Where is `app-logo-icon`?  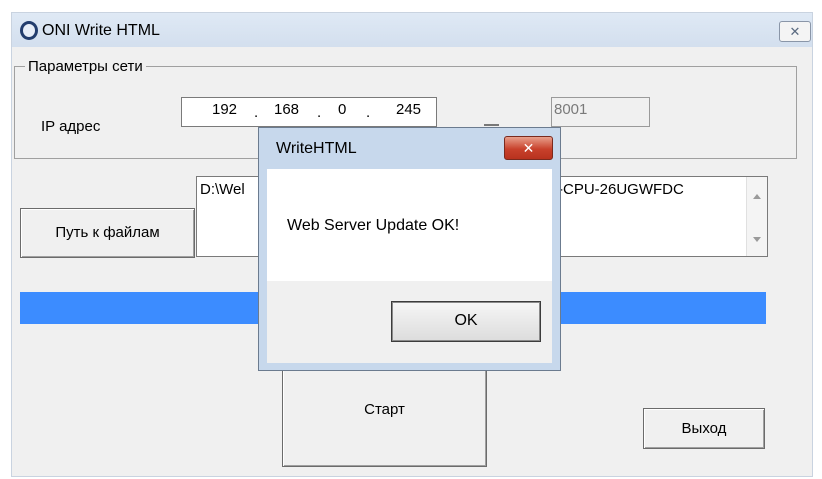 app-logo-icon is located at coordinates (29, 30).